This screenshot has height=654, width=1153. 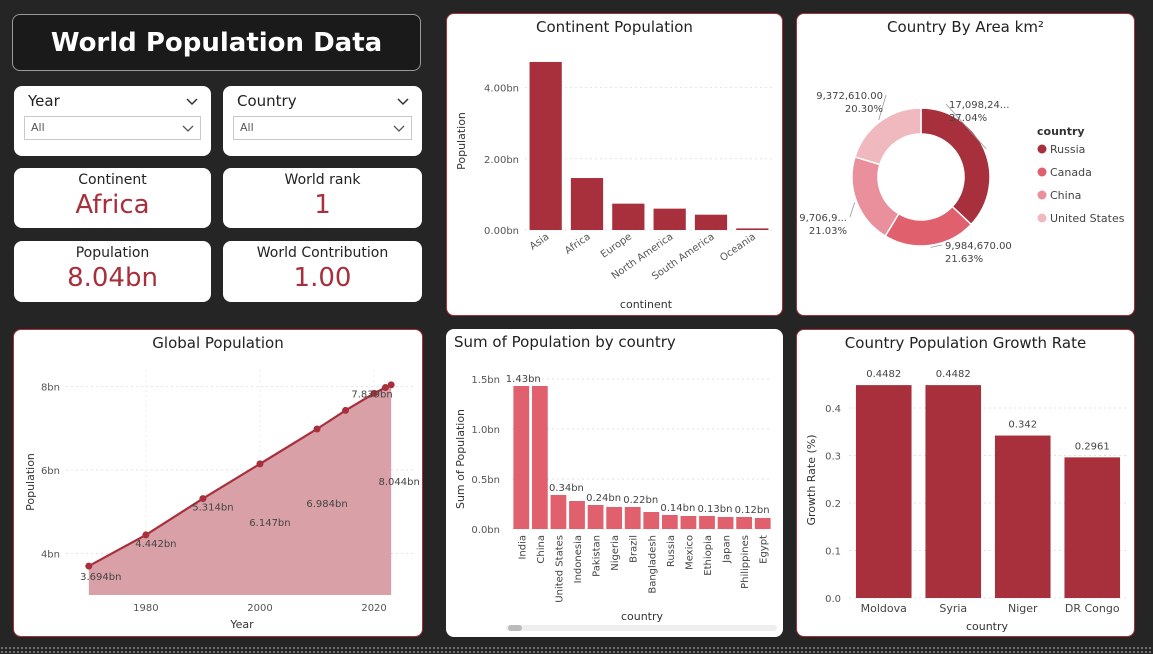 I want to click on x-axis-label: continent, so click(x=646, y=304).